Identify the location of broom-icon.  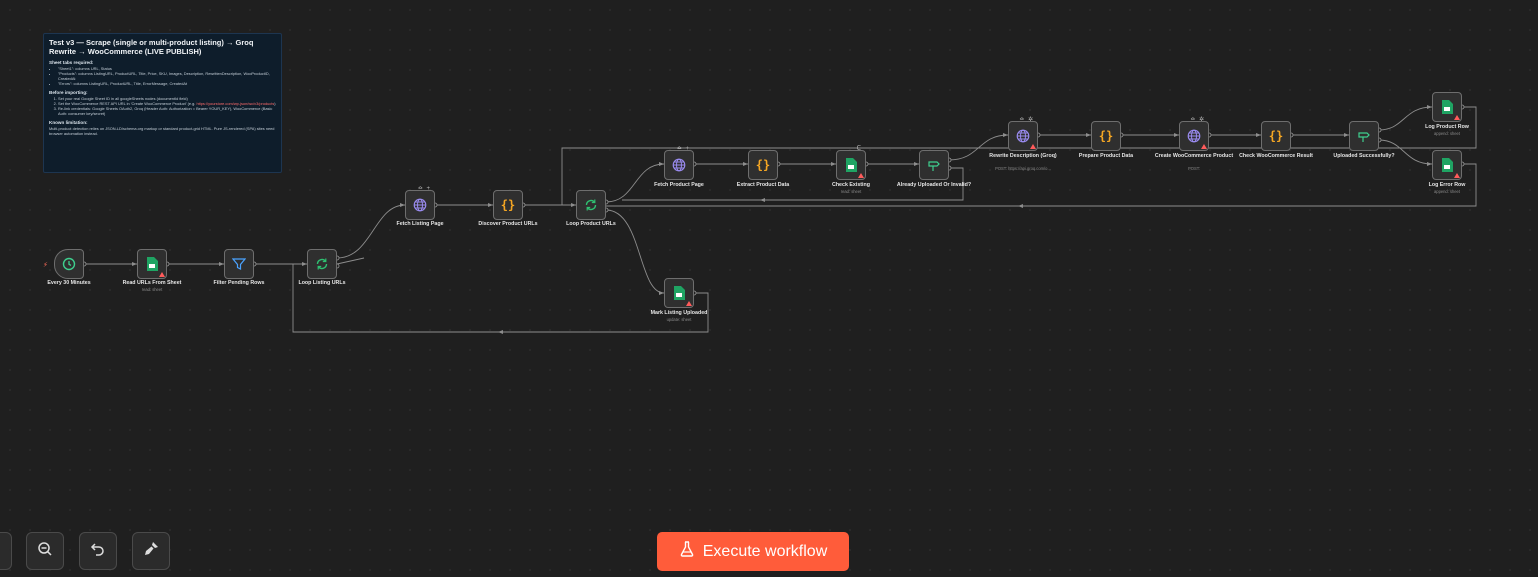
(151, 551).